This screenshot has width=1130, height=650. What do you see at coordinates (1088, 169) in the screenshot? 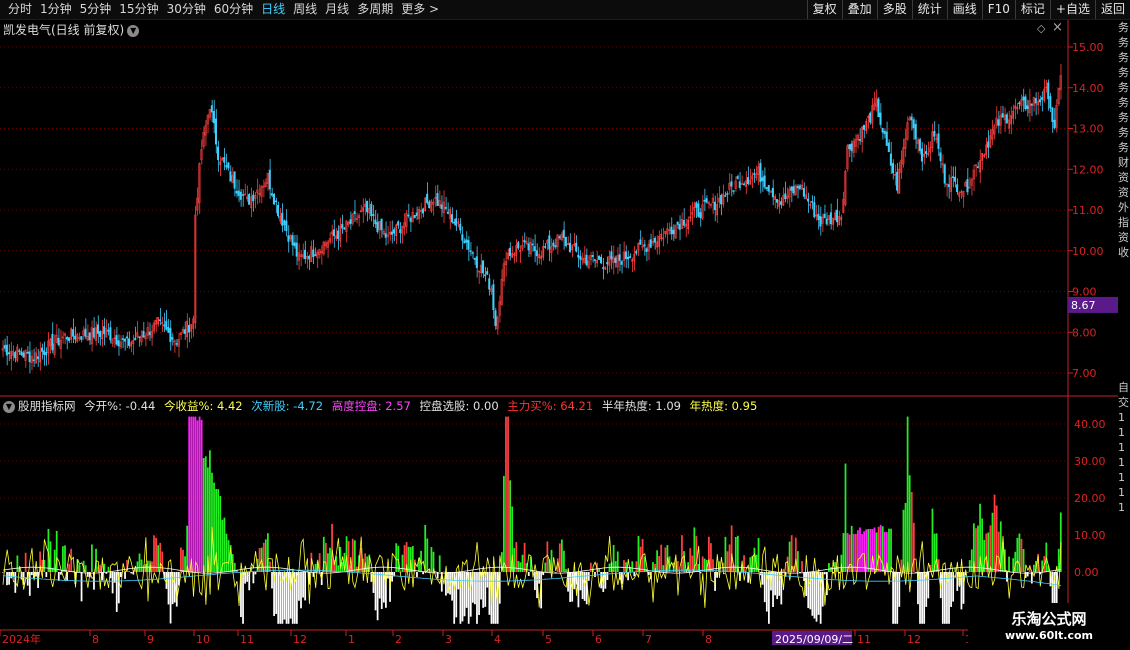
I see `price-tick-label: 12.00` at bounding box center [1088, 169].